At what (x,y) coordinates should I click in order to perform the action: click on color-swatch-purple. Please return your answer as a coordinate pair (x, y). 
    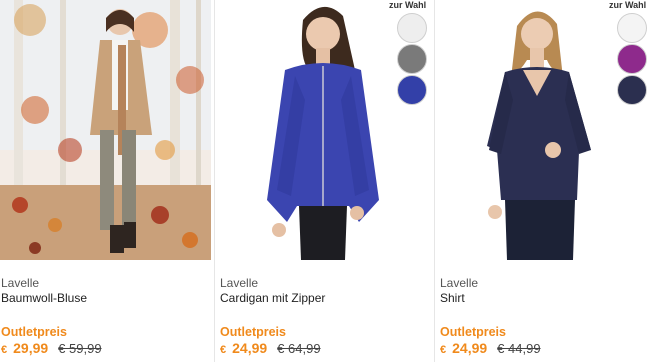
    Looking at the image, I should click on (632, 59).